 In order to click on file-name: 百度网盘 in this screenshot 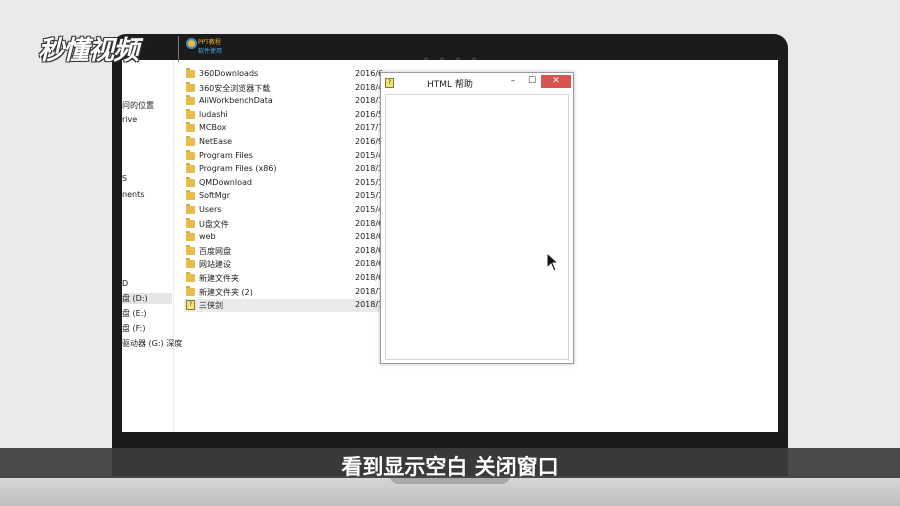, I will do `click(215, 251)`.